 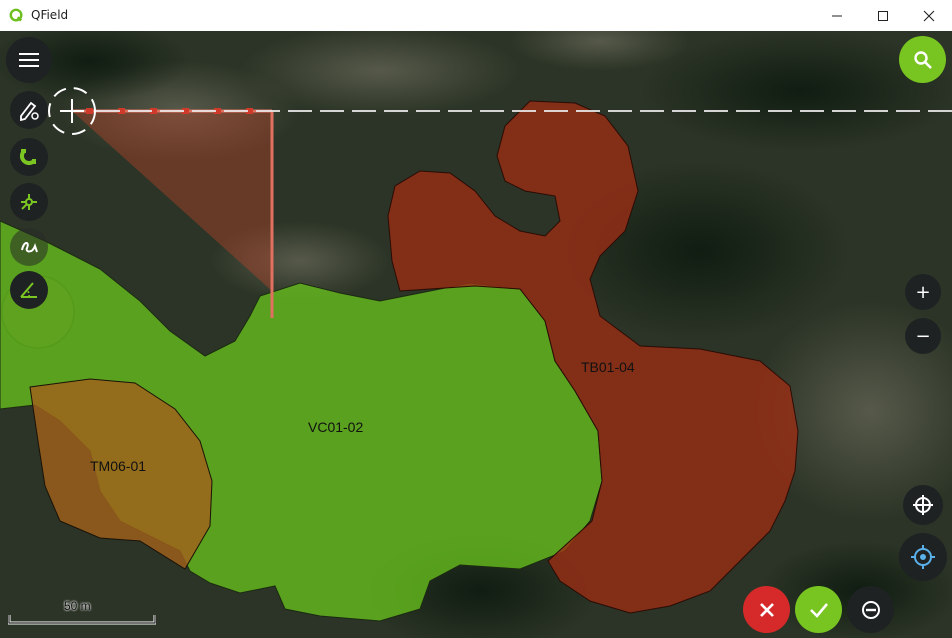 I want to click on minimize-icon, so click(x=837, y=15).